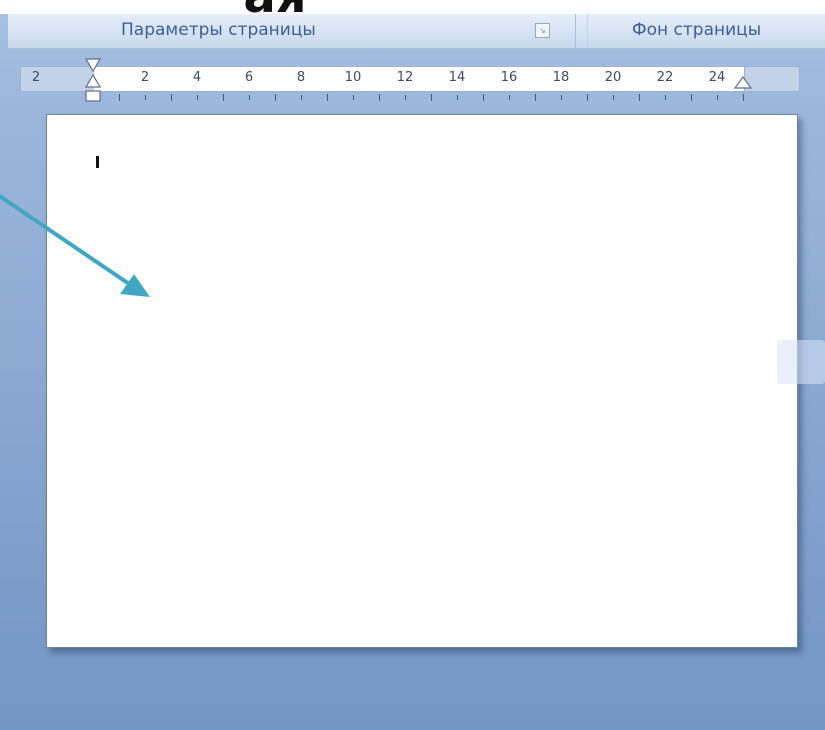 The image size is (825, 730). What do you see at coordinates (412, 7) in the screenshot?
I see `window-top-strip` at bounding box center [412, 7].